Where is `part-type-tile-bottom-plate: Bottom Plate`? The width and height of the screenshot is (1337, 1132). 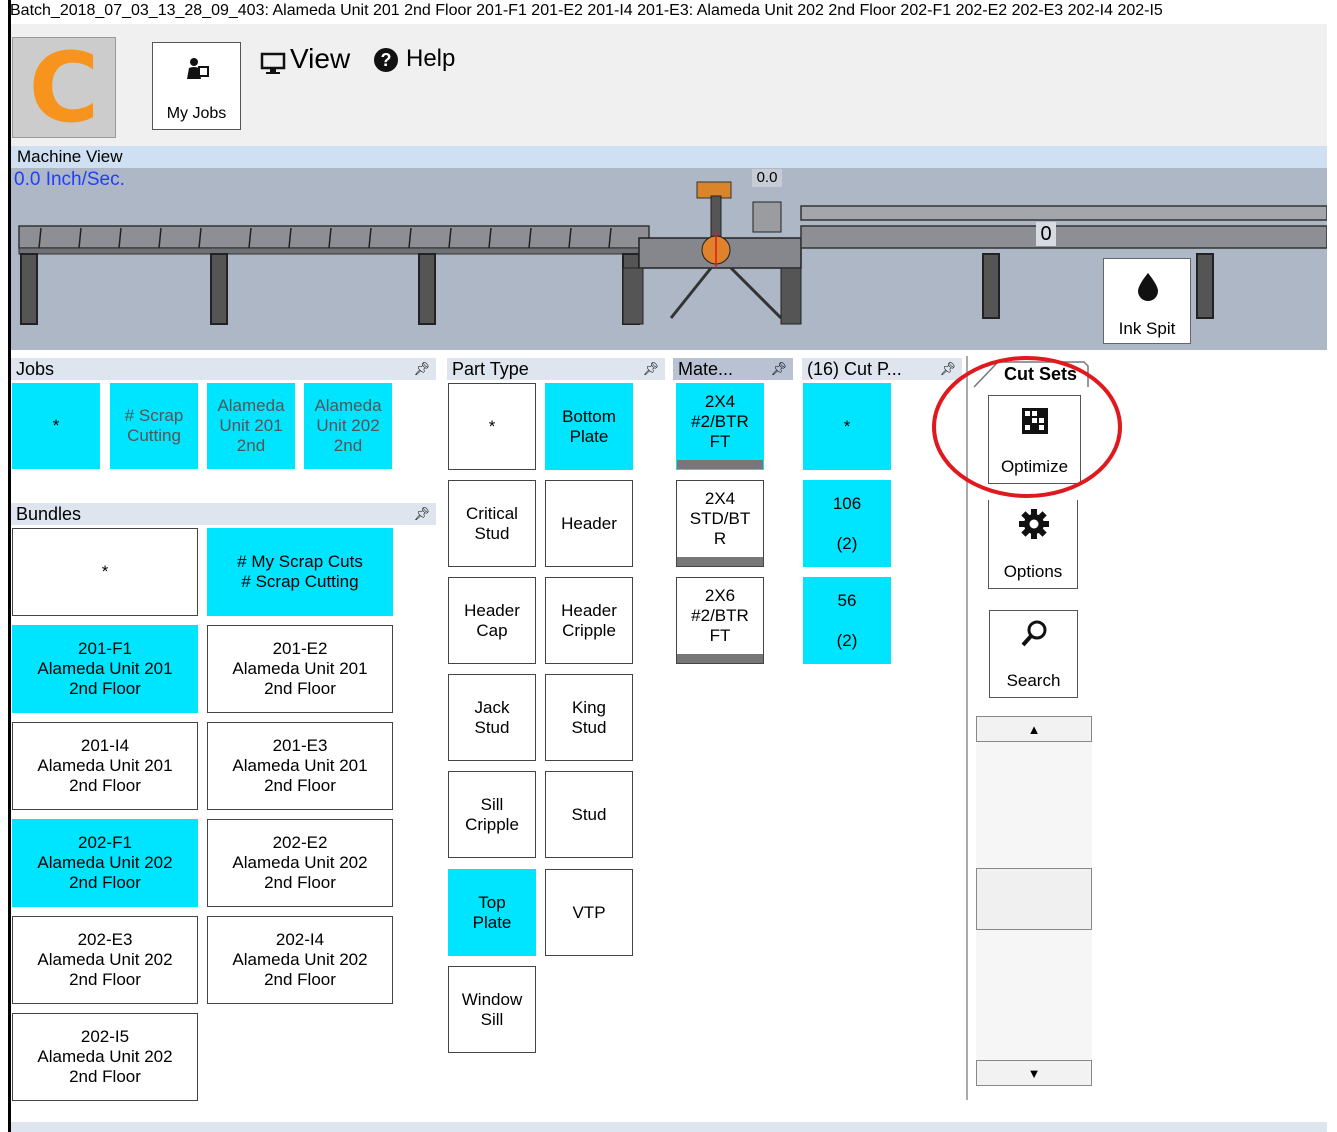
part-type-tile-bottom-plate: Bottom Plate is located at coordinates (589, 426).